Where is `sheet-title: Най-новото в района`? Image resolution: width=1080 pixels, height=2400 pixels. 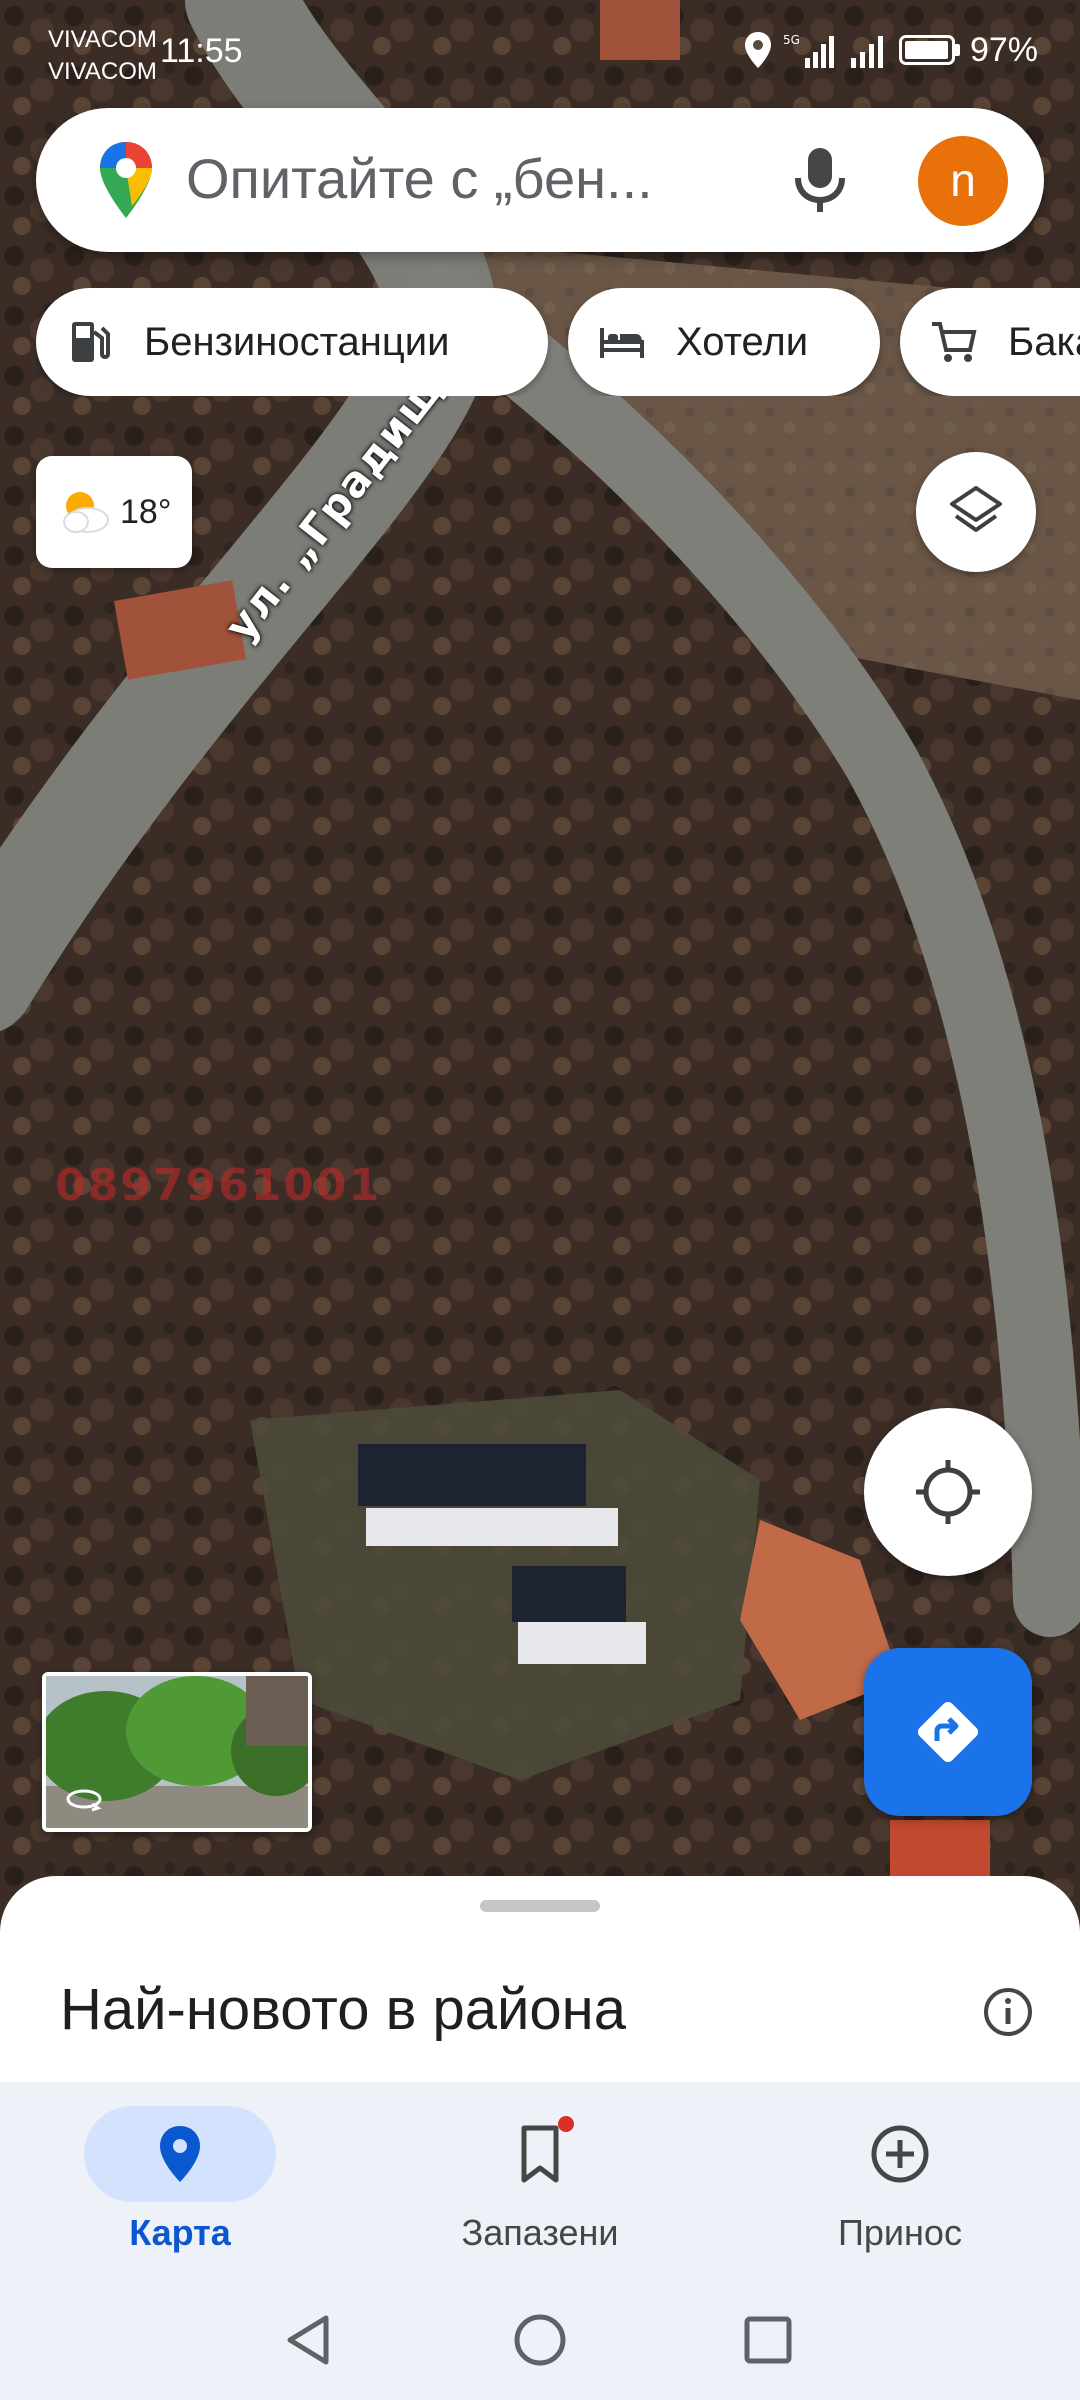
sheet-title: Най-новото в района is located at coordinates (343, 2009).